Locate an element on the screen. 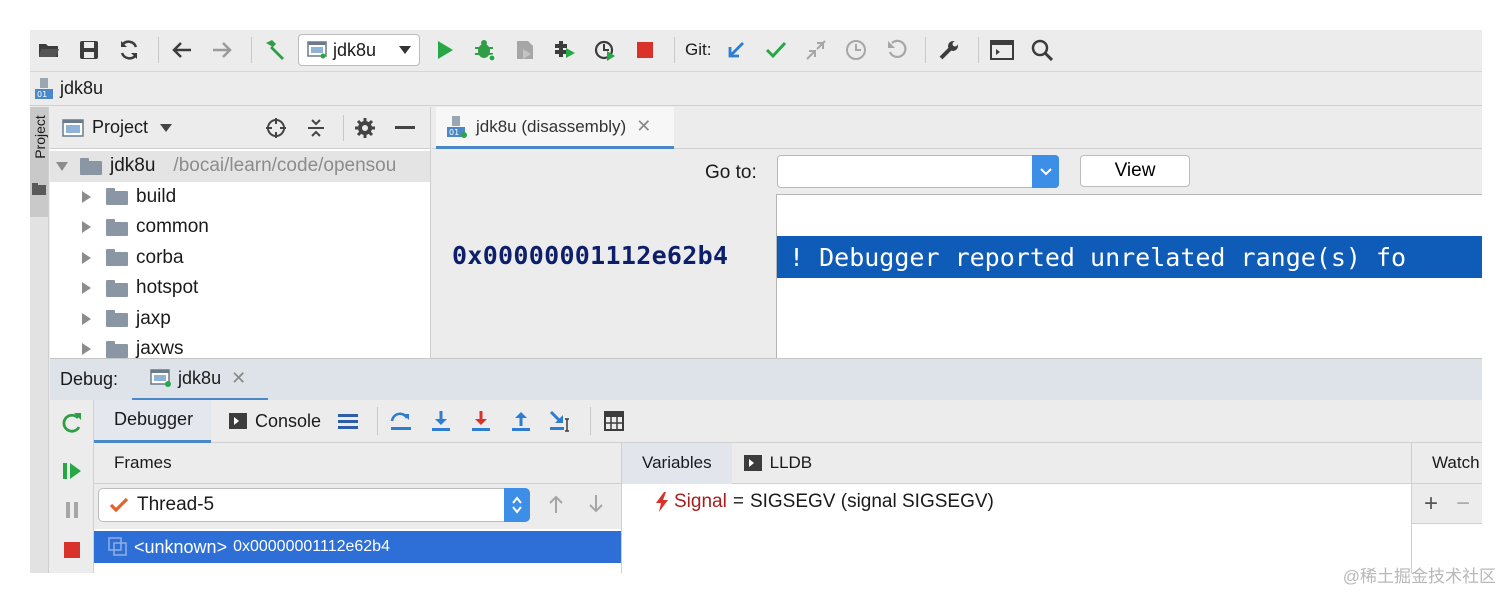  project-tool-label: Project is located at coordinates (39, 137).